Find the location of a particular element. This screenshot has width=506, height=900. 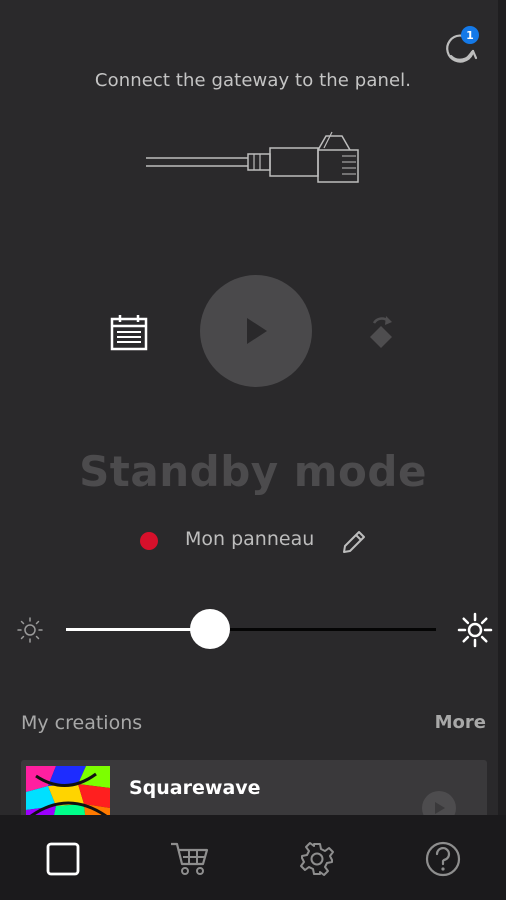

ethernet-cable-illustration is located at coordinates (256, 159).